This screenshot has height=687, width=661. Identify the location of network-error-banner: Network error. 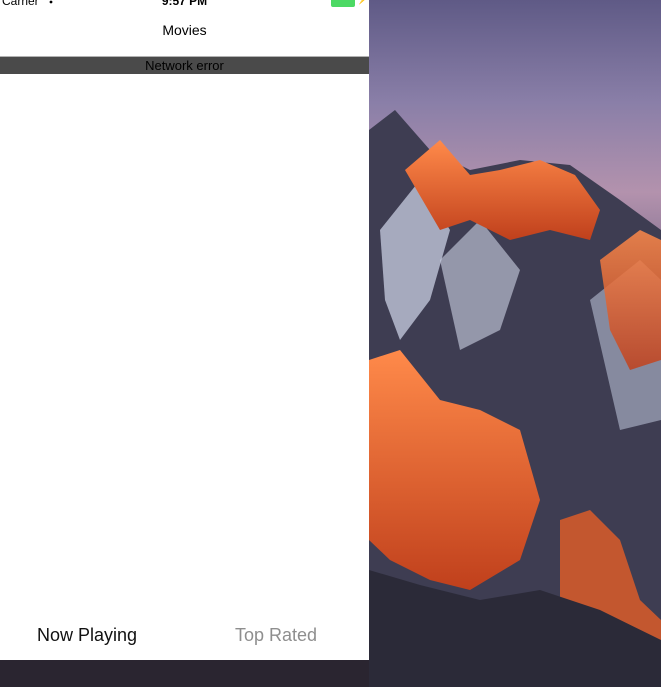
(184, 65).